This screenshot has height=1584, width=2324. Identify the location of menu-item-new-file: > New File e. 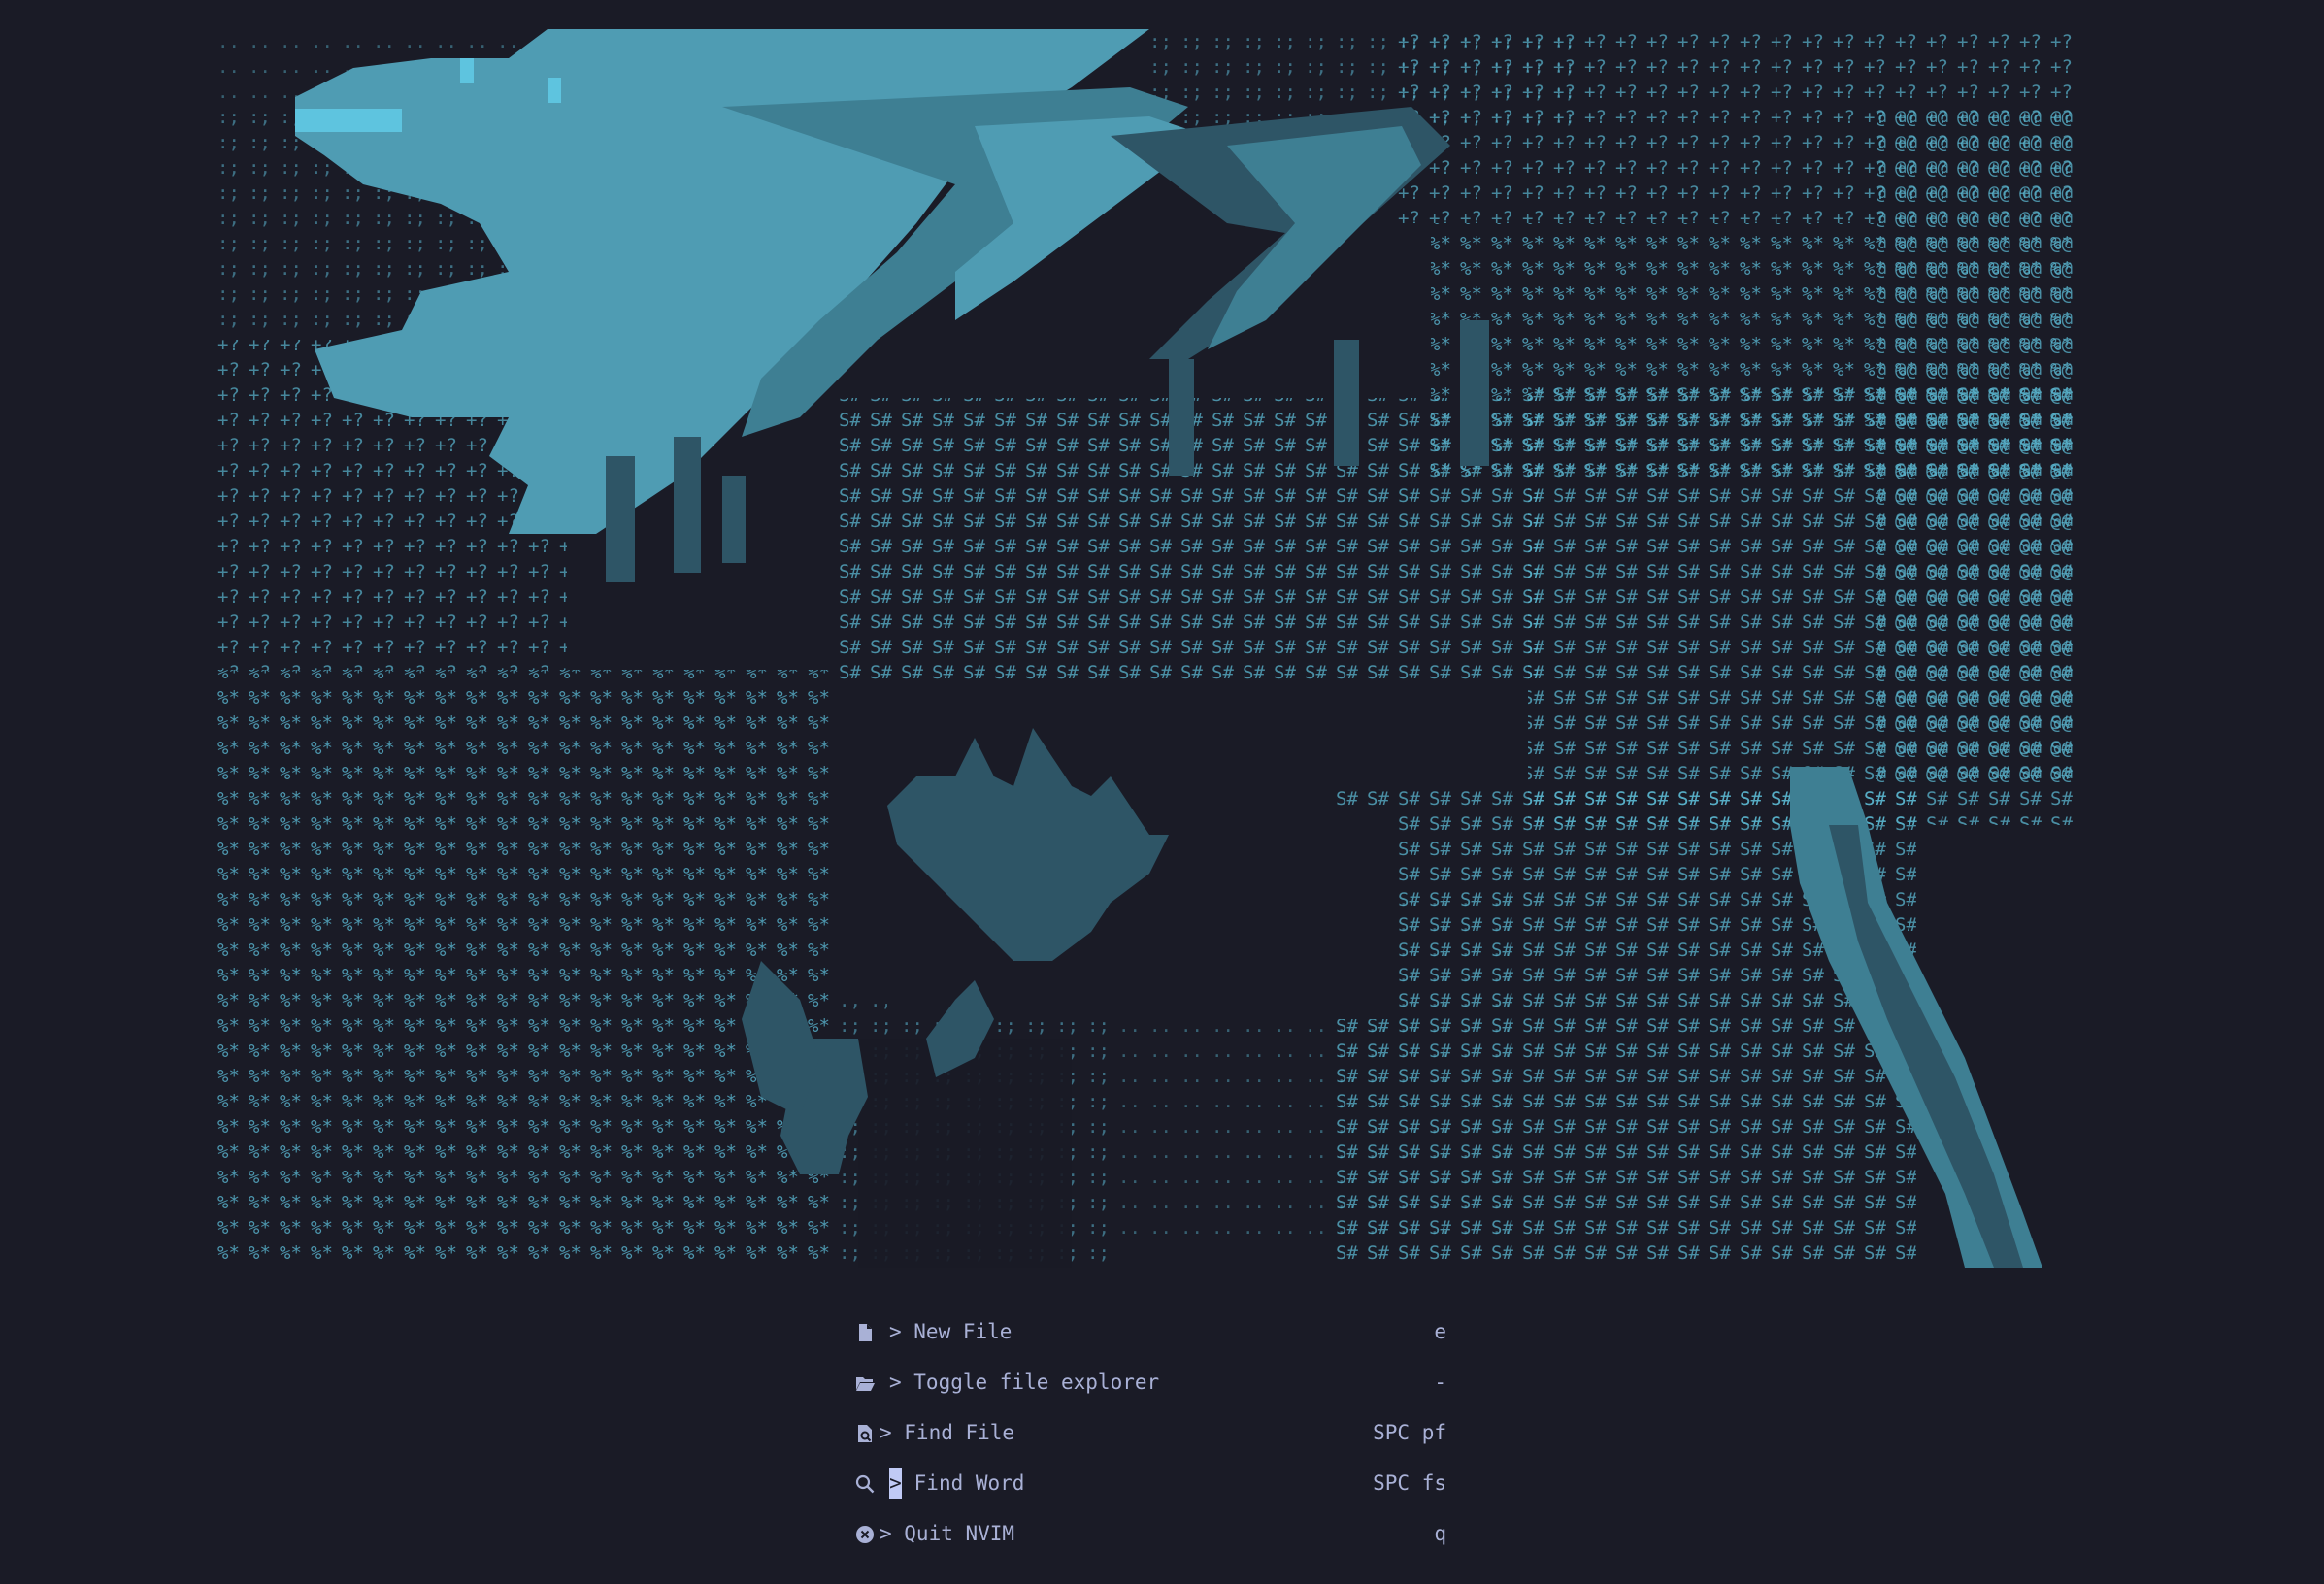
(1150, 1341).